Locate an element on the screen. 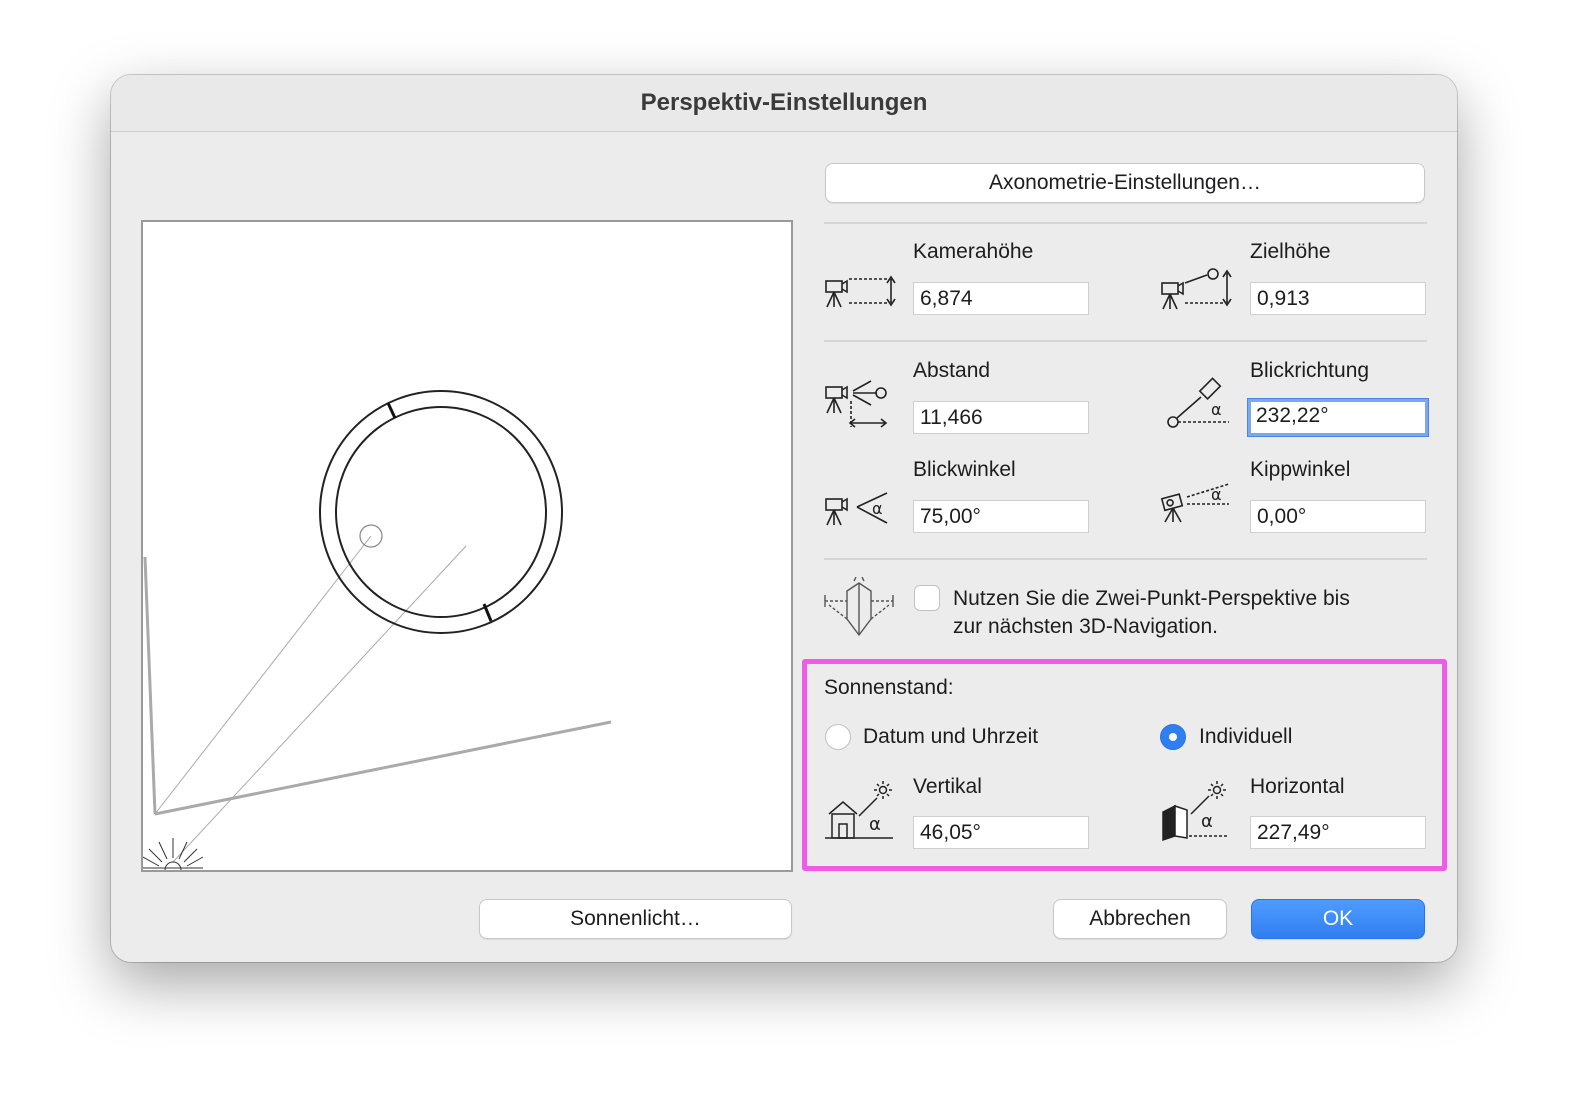  camera-height-label: Kamerahöhe is located at coordinates (973, 251).